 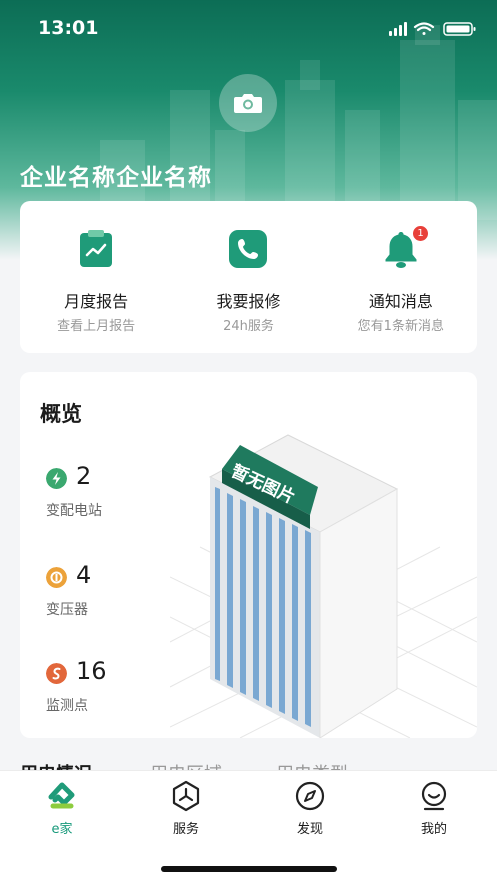 I want to click on overview-title: 概览, so click(x=61, y=414).